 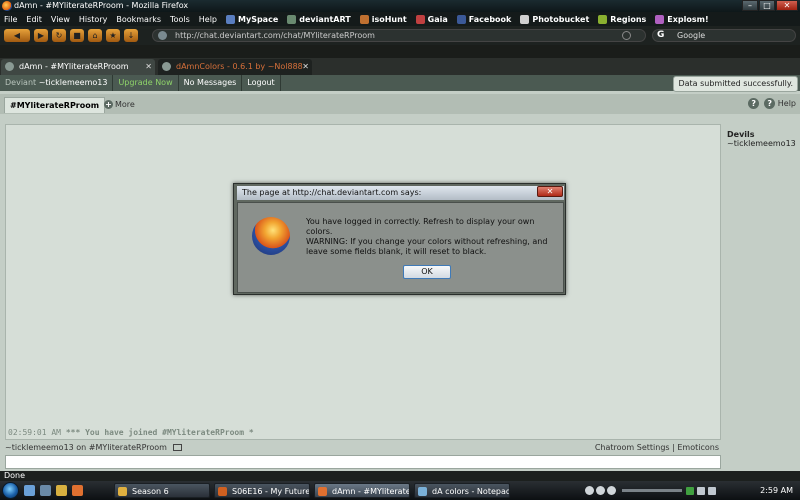 I want to click on help-icon: ?, so click(x=754, y=103).